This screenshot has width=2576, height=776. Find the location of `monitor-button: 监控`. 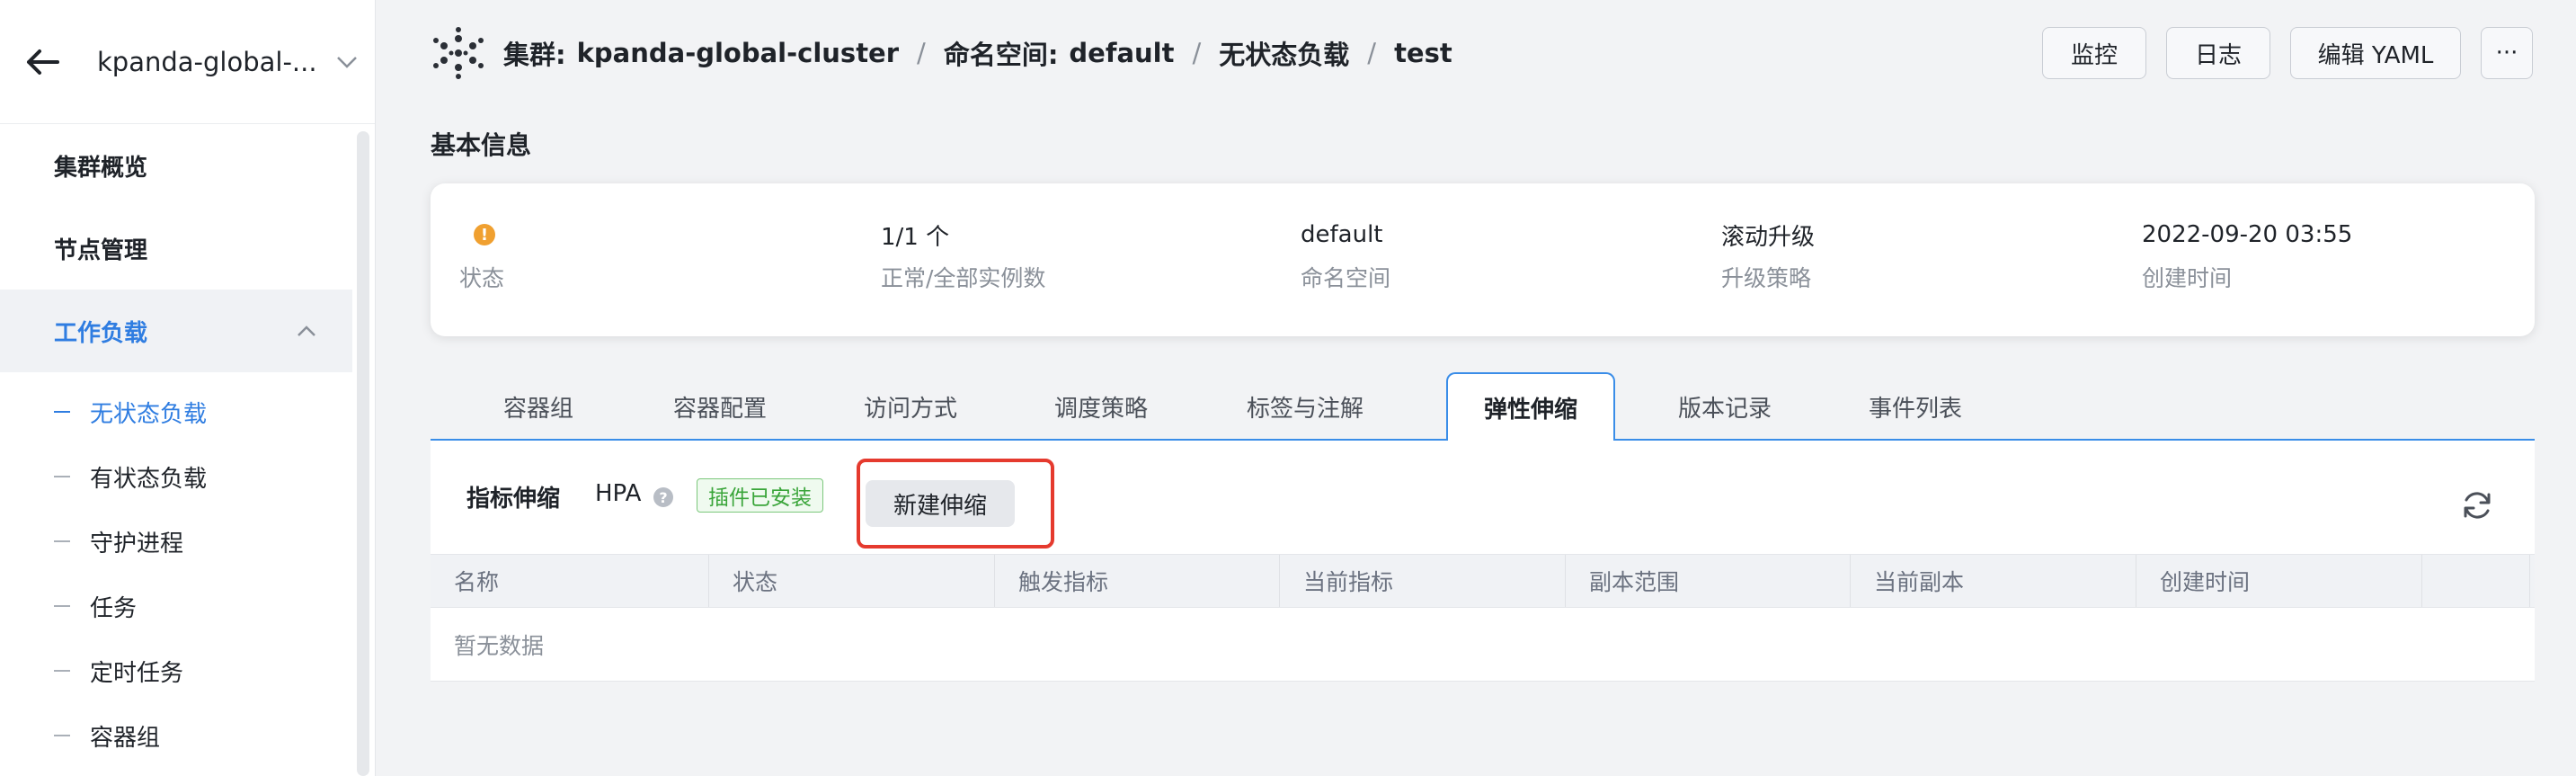

monitor-button: 监控 is located at coordinates (2094, 53).